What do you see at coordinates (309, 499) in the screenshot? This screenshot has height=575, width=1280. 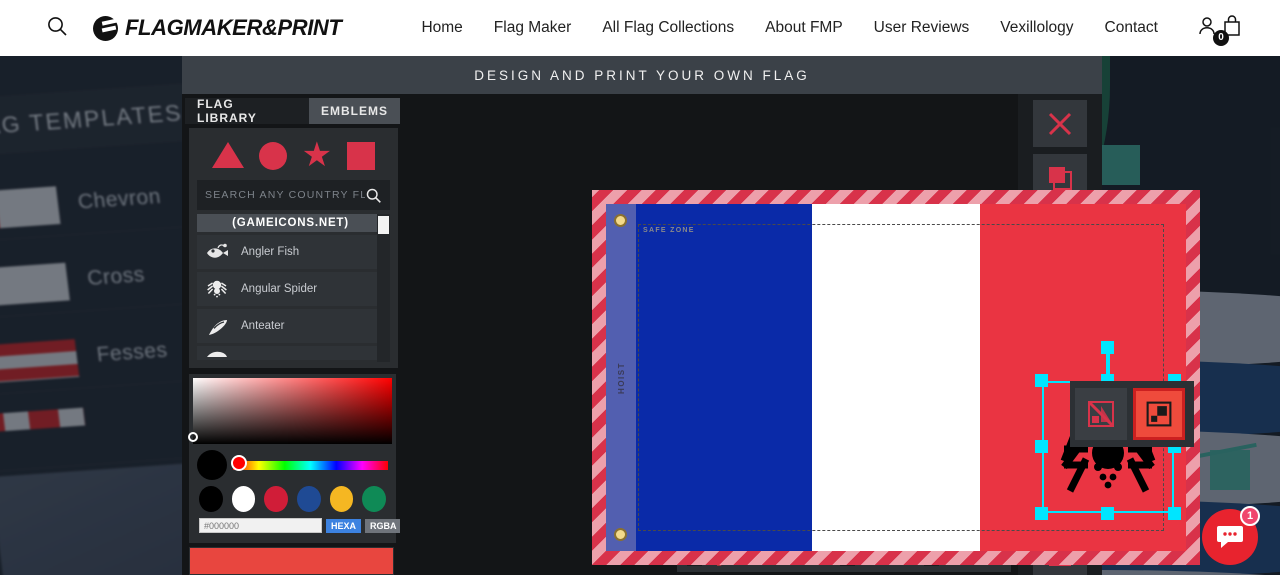 I see `swatch-blue` at bounding box center [309, 499].